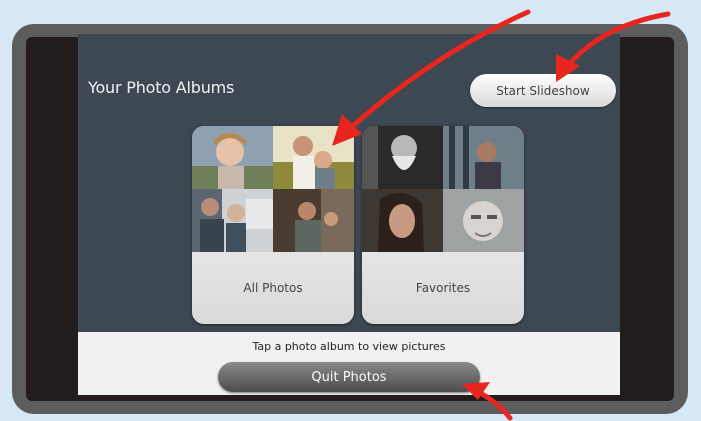  I want to click on album-label: Favorites, so click(443, 288).